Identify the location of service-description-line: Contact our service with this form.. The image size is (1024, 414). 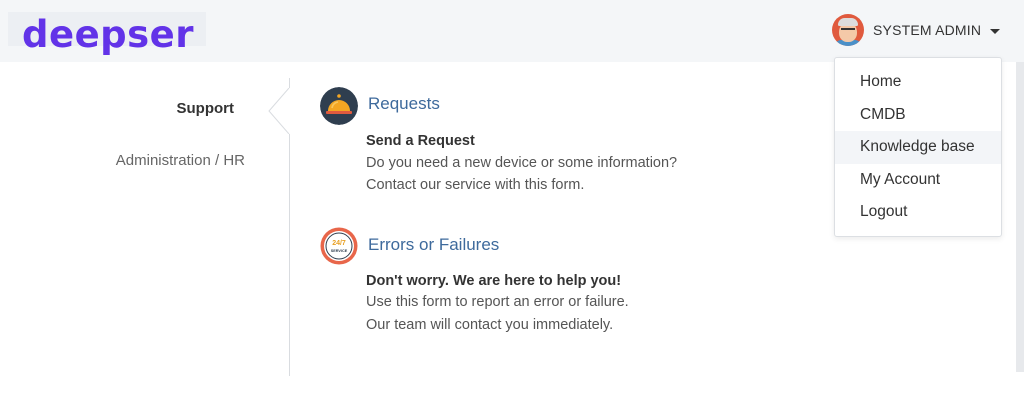
(475, 185).